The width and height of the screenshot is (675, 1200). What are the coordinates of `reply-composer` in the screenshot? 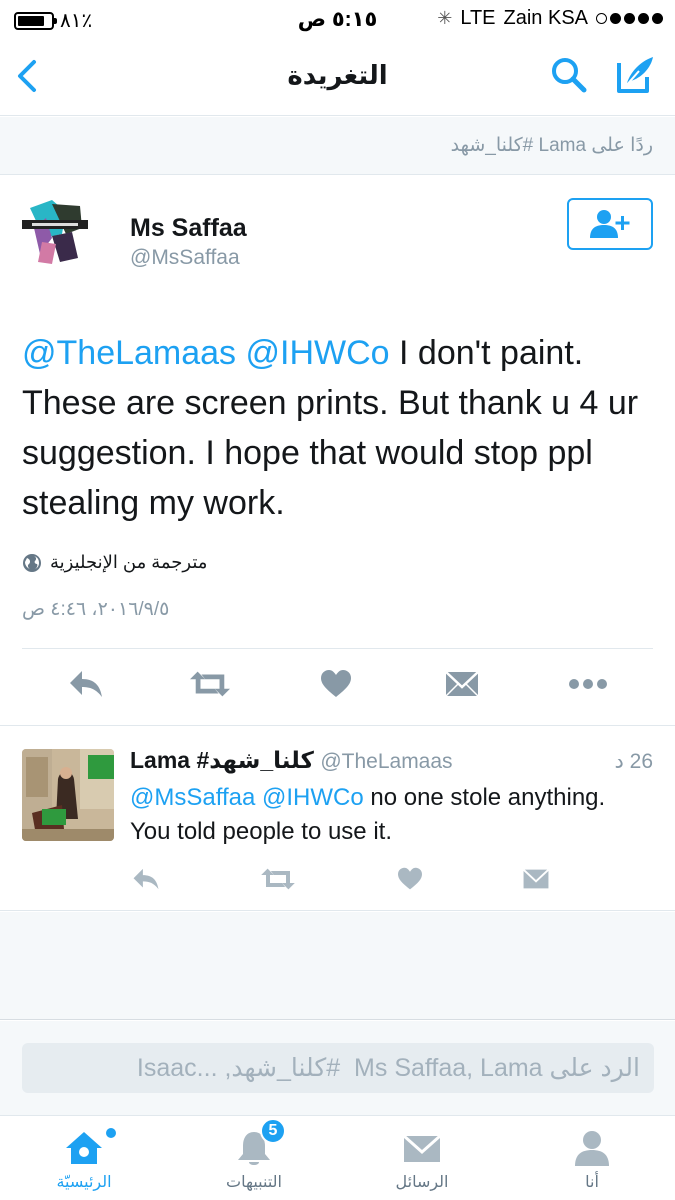 It's located at (337, 1068).